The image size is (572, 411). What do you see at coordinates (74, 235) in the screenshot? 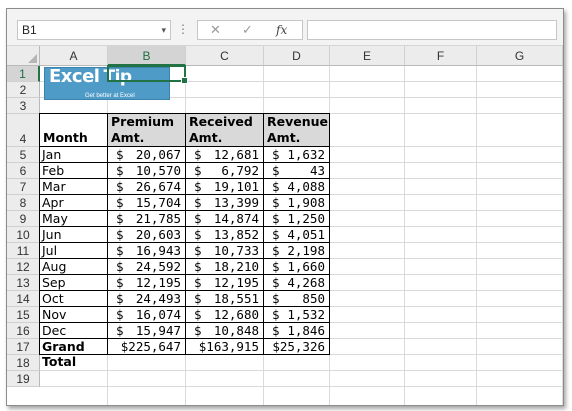
I see `month-cell: Jun` at bounding box center [74, 235].